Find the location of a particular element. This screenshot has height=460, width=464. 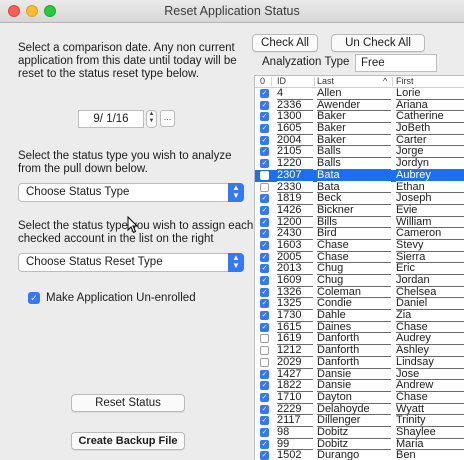

table-row: ✓ 1200 Bills William is located at coordinates (359, 223).